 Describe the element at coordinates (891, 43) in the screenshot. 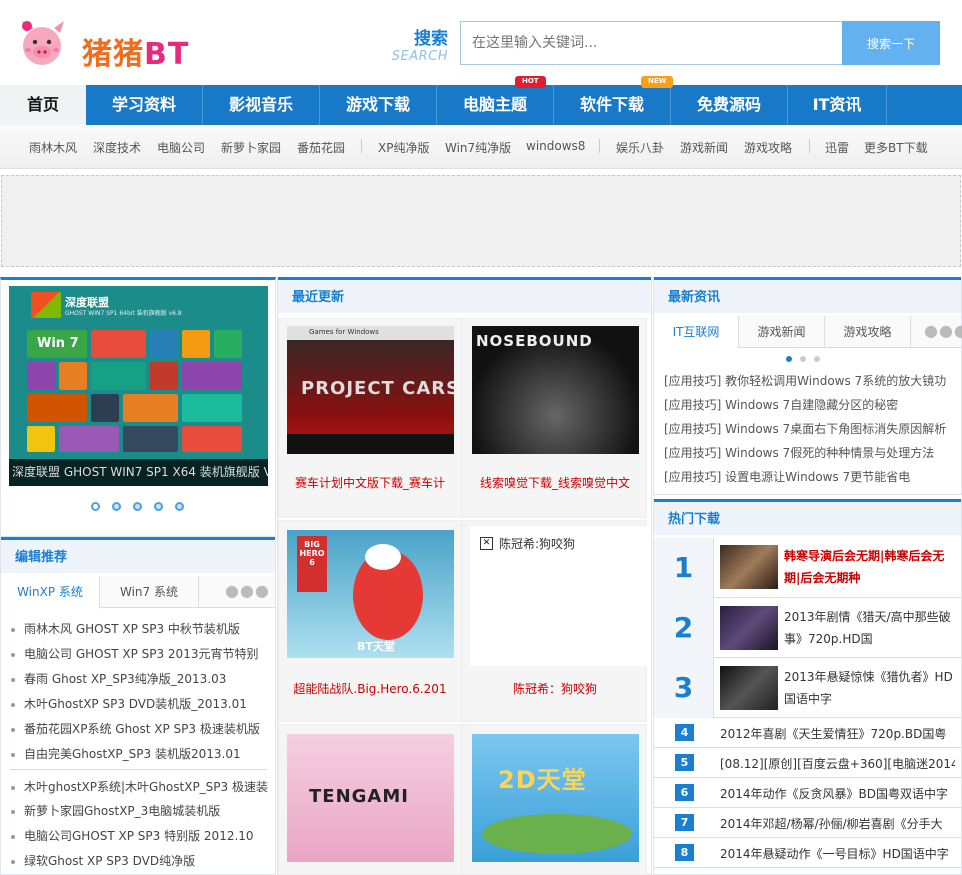

I see `search-button: 搜索一下` at that location.